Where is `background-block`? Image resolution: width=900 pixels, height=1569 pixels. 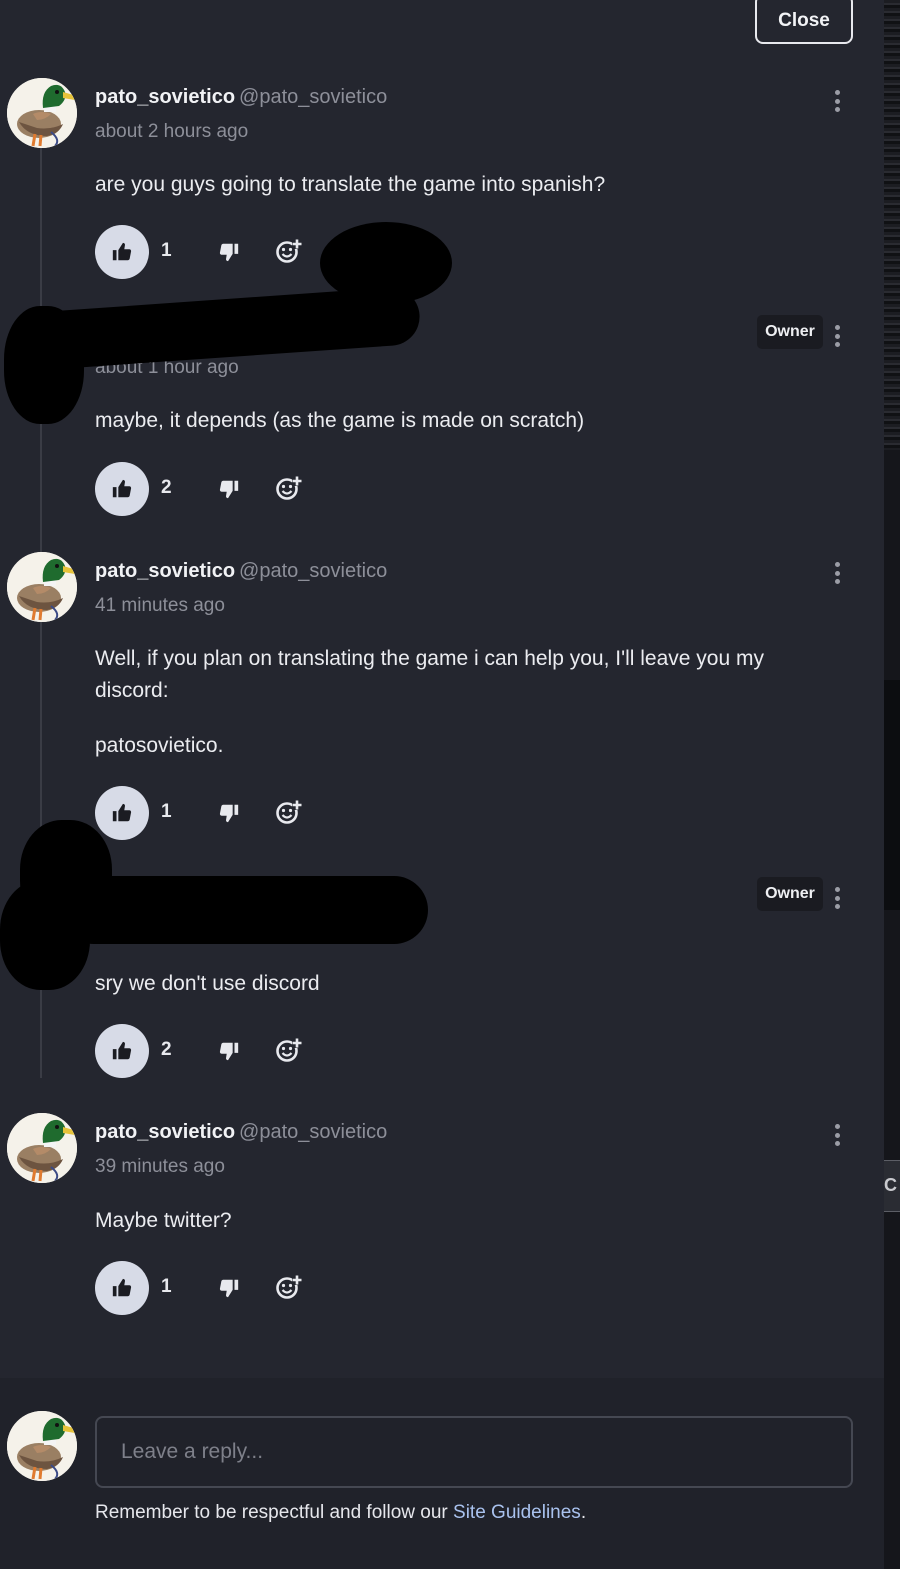 background-block is located at coordinates (892, 795).